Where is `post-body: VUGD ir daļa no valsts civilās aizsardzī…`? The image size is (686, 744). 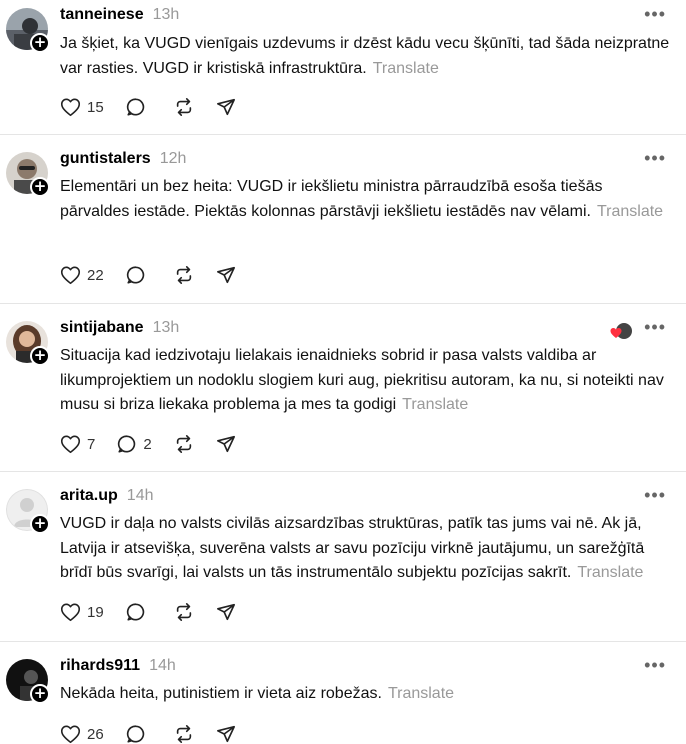 post-body: VUGD ir daļa no valsts civilās aizsardzī… is located at coordinates (352, 548).